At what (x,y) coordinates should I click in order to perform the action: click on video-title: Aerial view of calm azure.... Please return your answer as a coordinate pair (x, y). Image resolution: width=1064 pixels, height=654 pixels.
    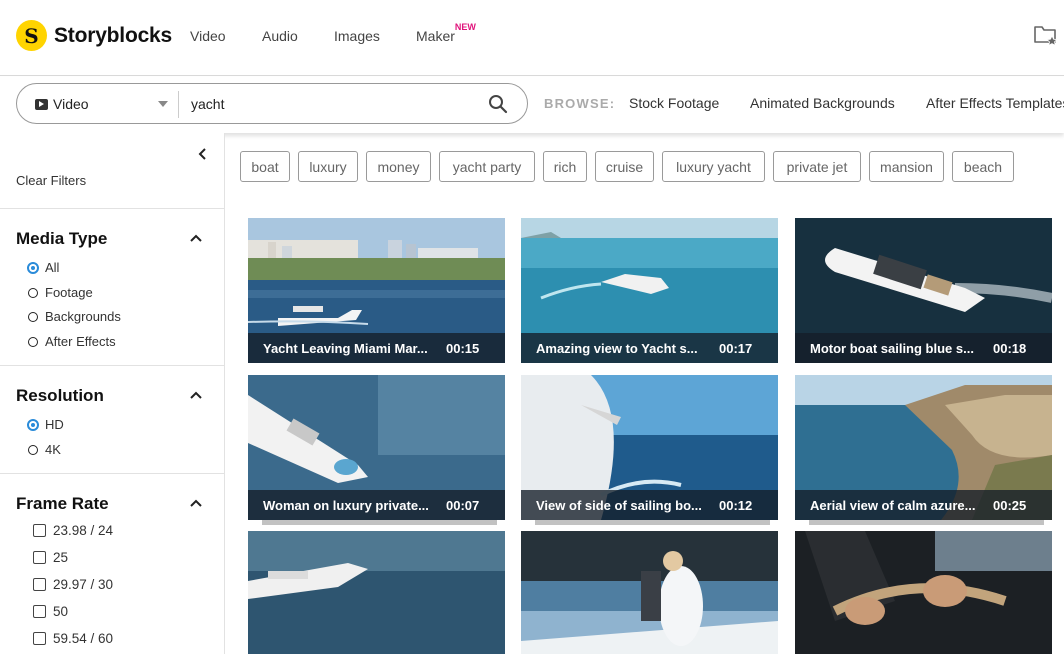
    Looking at the image, I should click on (893, 505).